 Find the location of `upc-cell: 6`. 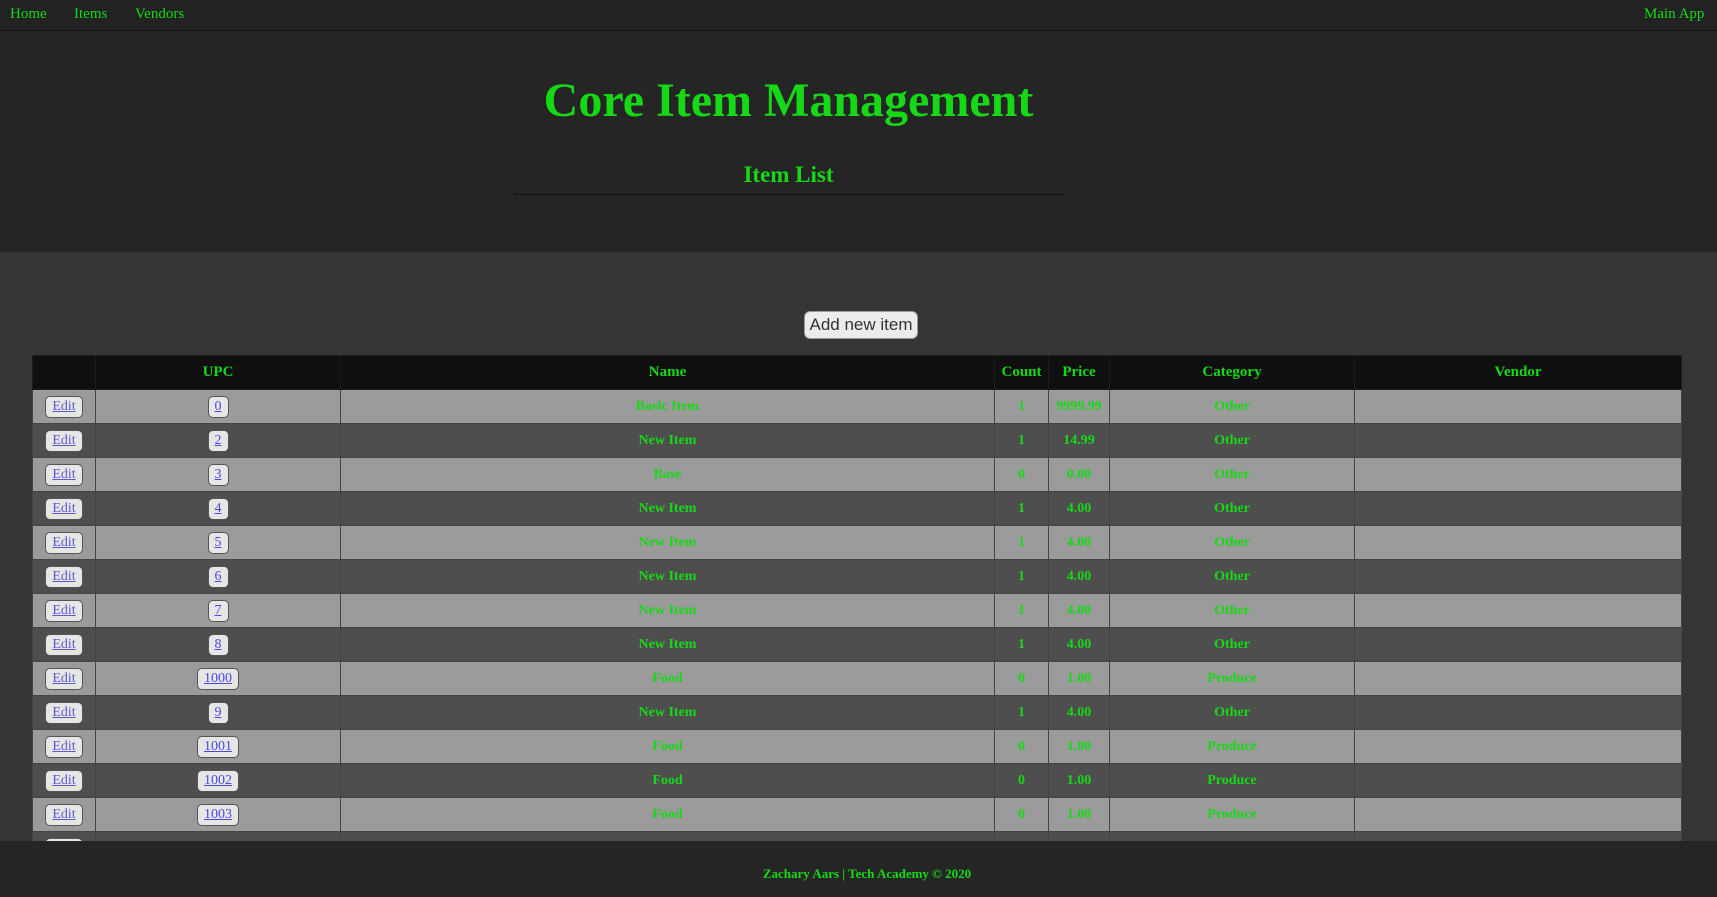

upc-cell: 6 is located at coordinates (218, 576).